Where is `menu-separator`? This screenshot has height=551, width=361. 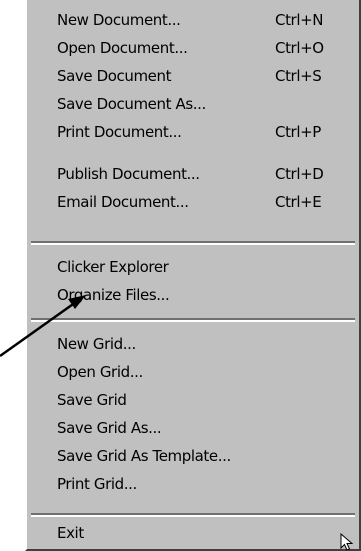
menu-separator is located at coordinates (193, 515).